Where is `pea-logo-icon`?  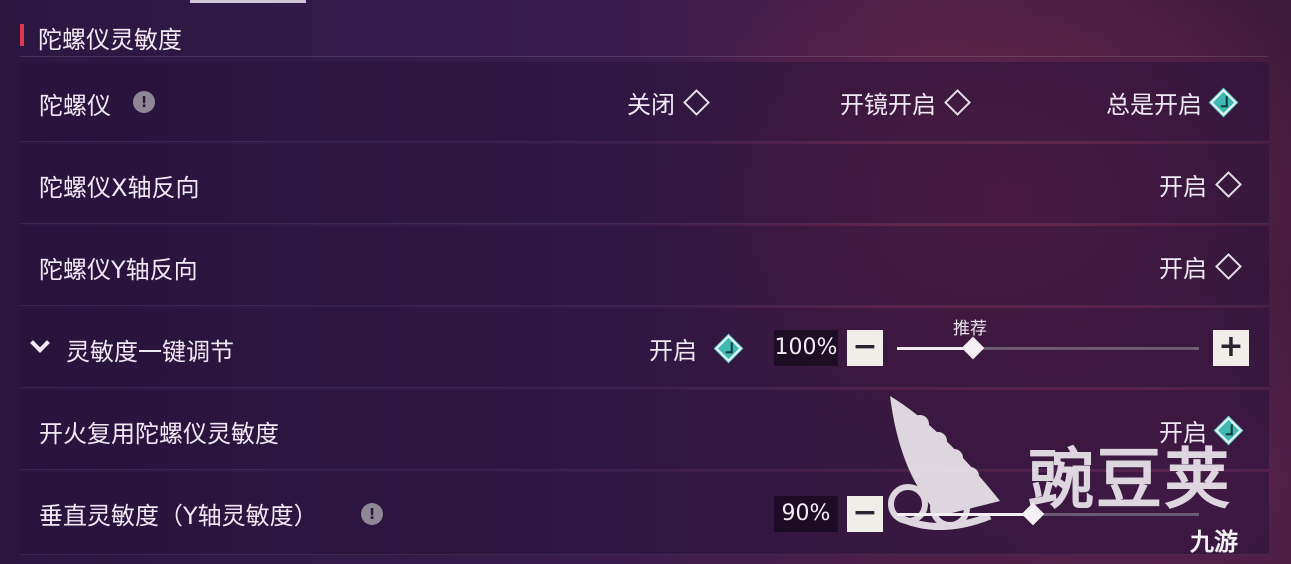
pea-logo-icon is located at coordinates (944, 463).